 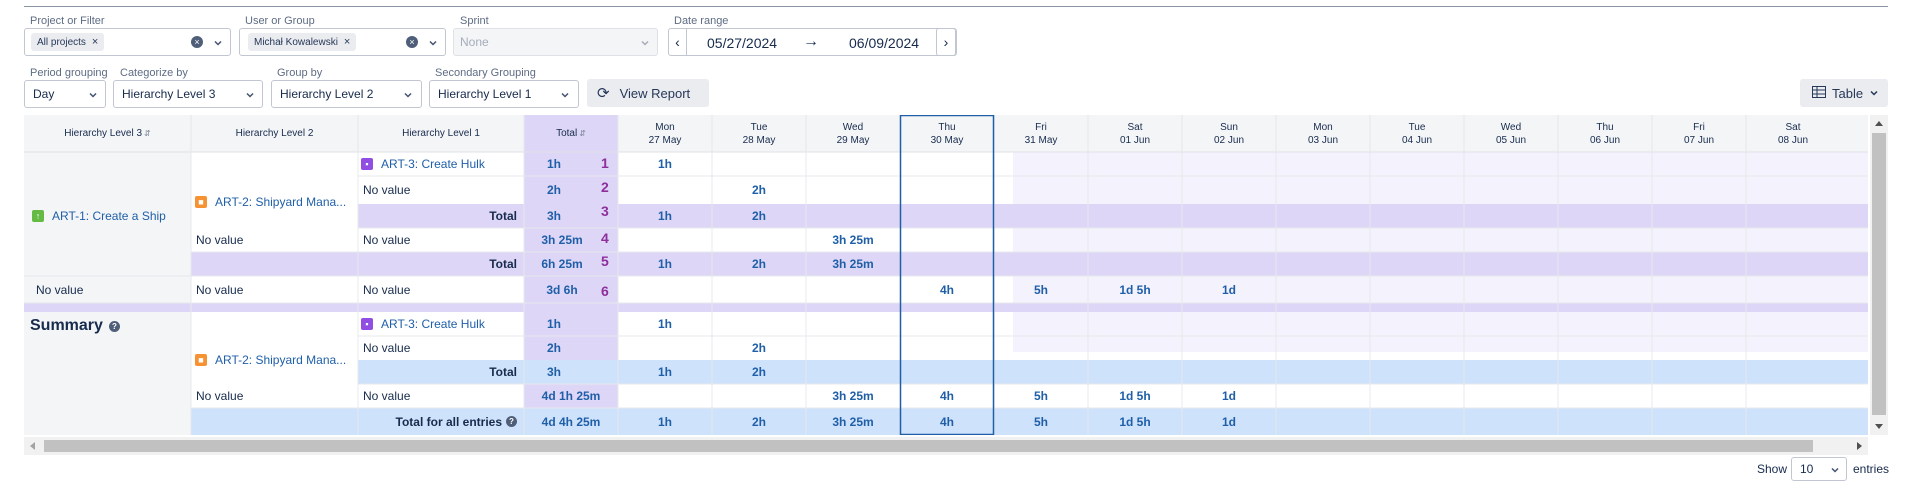 What do you see at coordinates (605, 238) in the screenshot?
I see `row-marker: 4` at bounding box center [605, 238].